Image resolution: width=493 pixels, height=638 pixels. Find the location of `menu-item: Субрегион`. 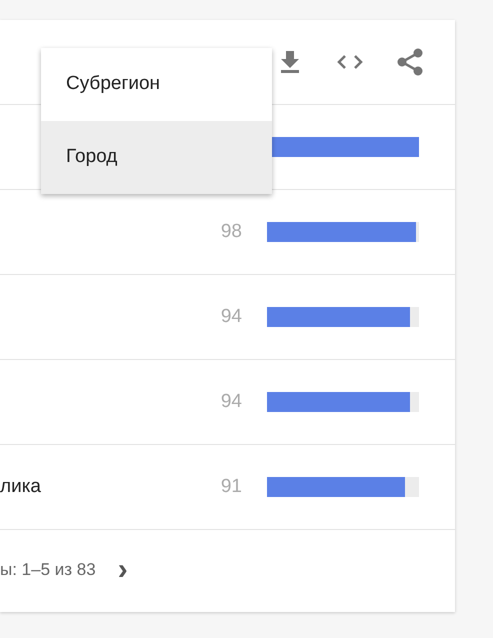

menu-item: Субрегион is located at coordinates (156, 84).